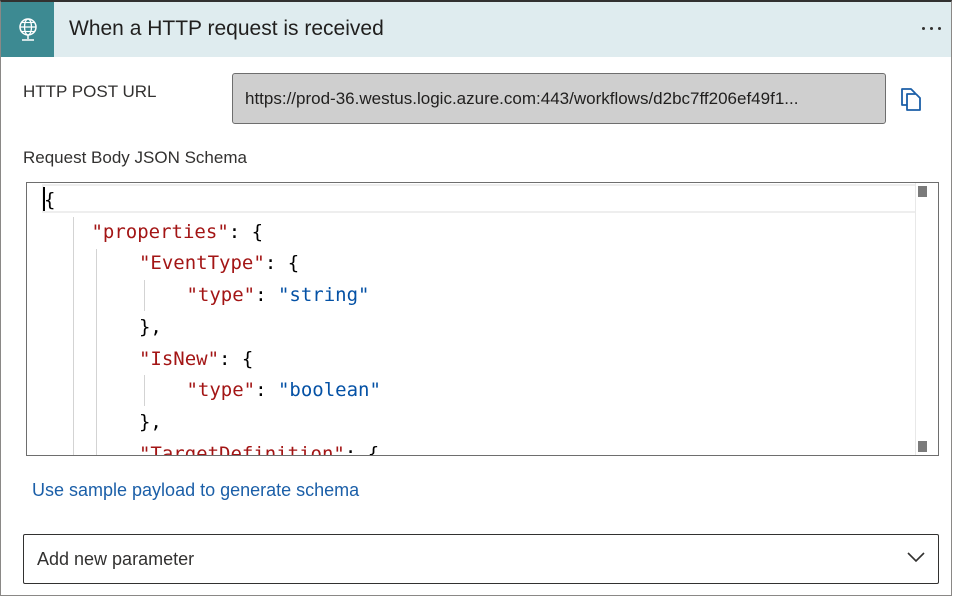 This screenshot has width=954, height=598. Describe the element at coordinates (489, 198) in the screenshot. I see `current-line-highlight` at that location.